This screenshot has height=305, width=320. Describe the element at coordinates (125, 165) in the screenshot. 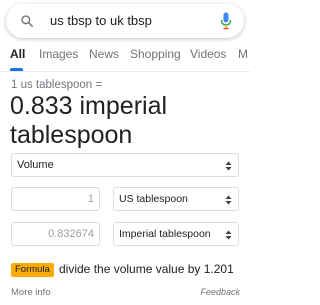

I see `unit-category-select: Volume` at that location.